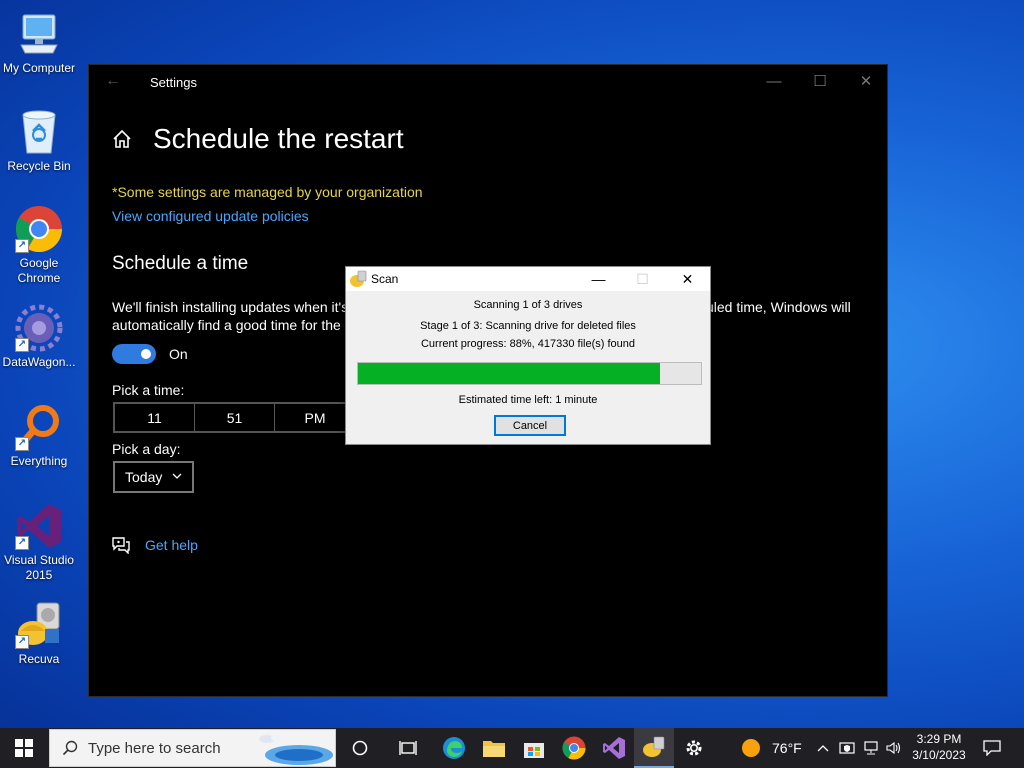 The height and width of the screenshot is (768, 1024). Describe the element at coordinates (39, 229) in the screenshot. I see `chrome-icon: ↗` at that location.